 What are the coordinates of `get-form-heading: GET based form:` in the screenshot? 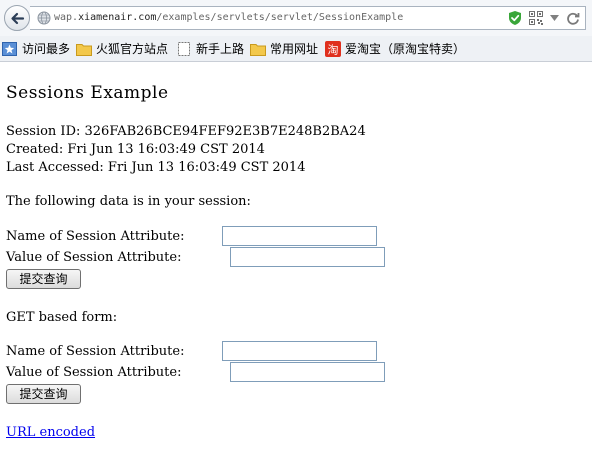 It's located at (62, 317).